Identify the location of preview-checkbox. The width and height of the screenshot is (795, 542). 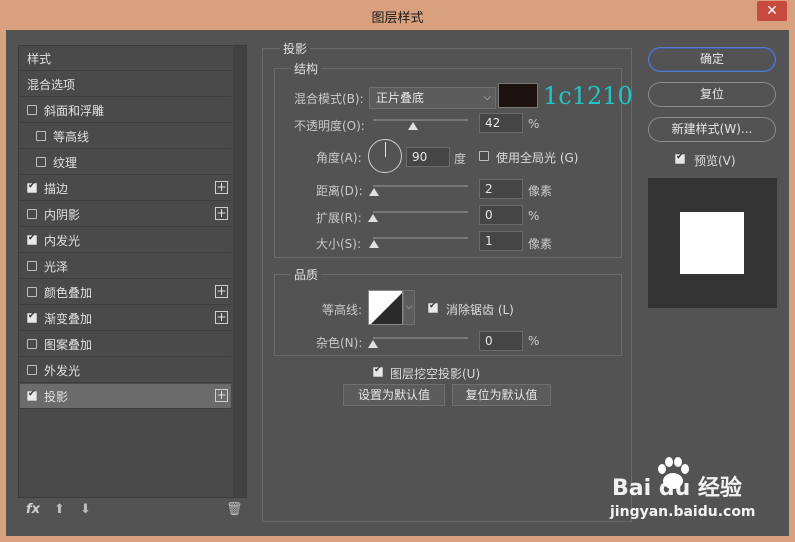
(680, 158).